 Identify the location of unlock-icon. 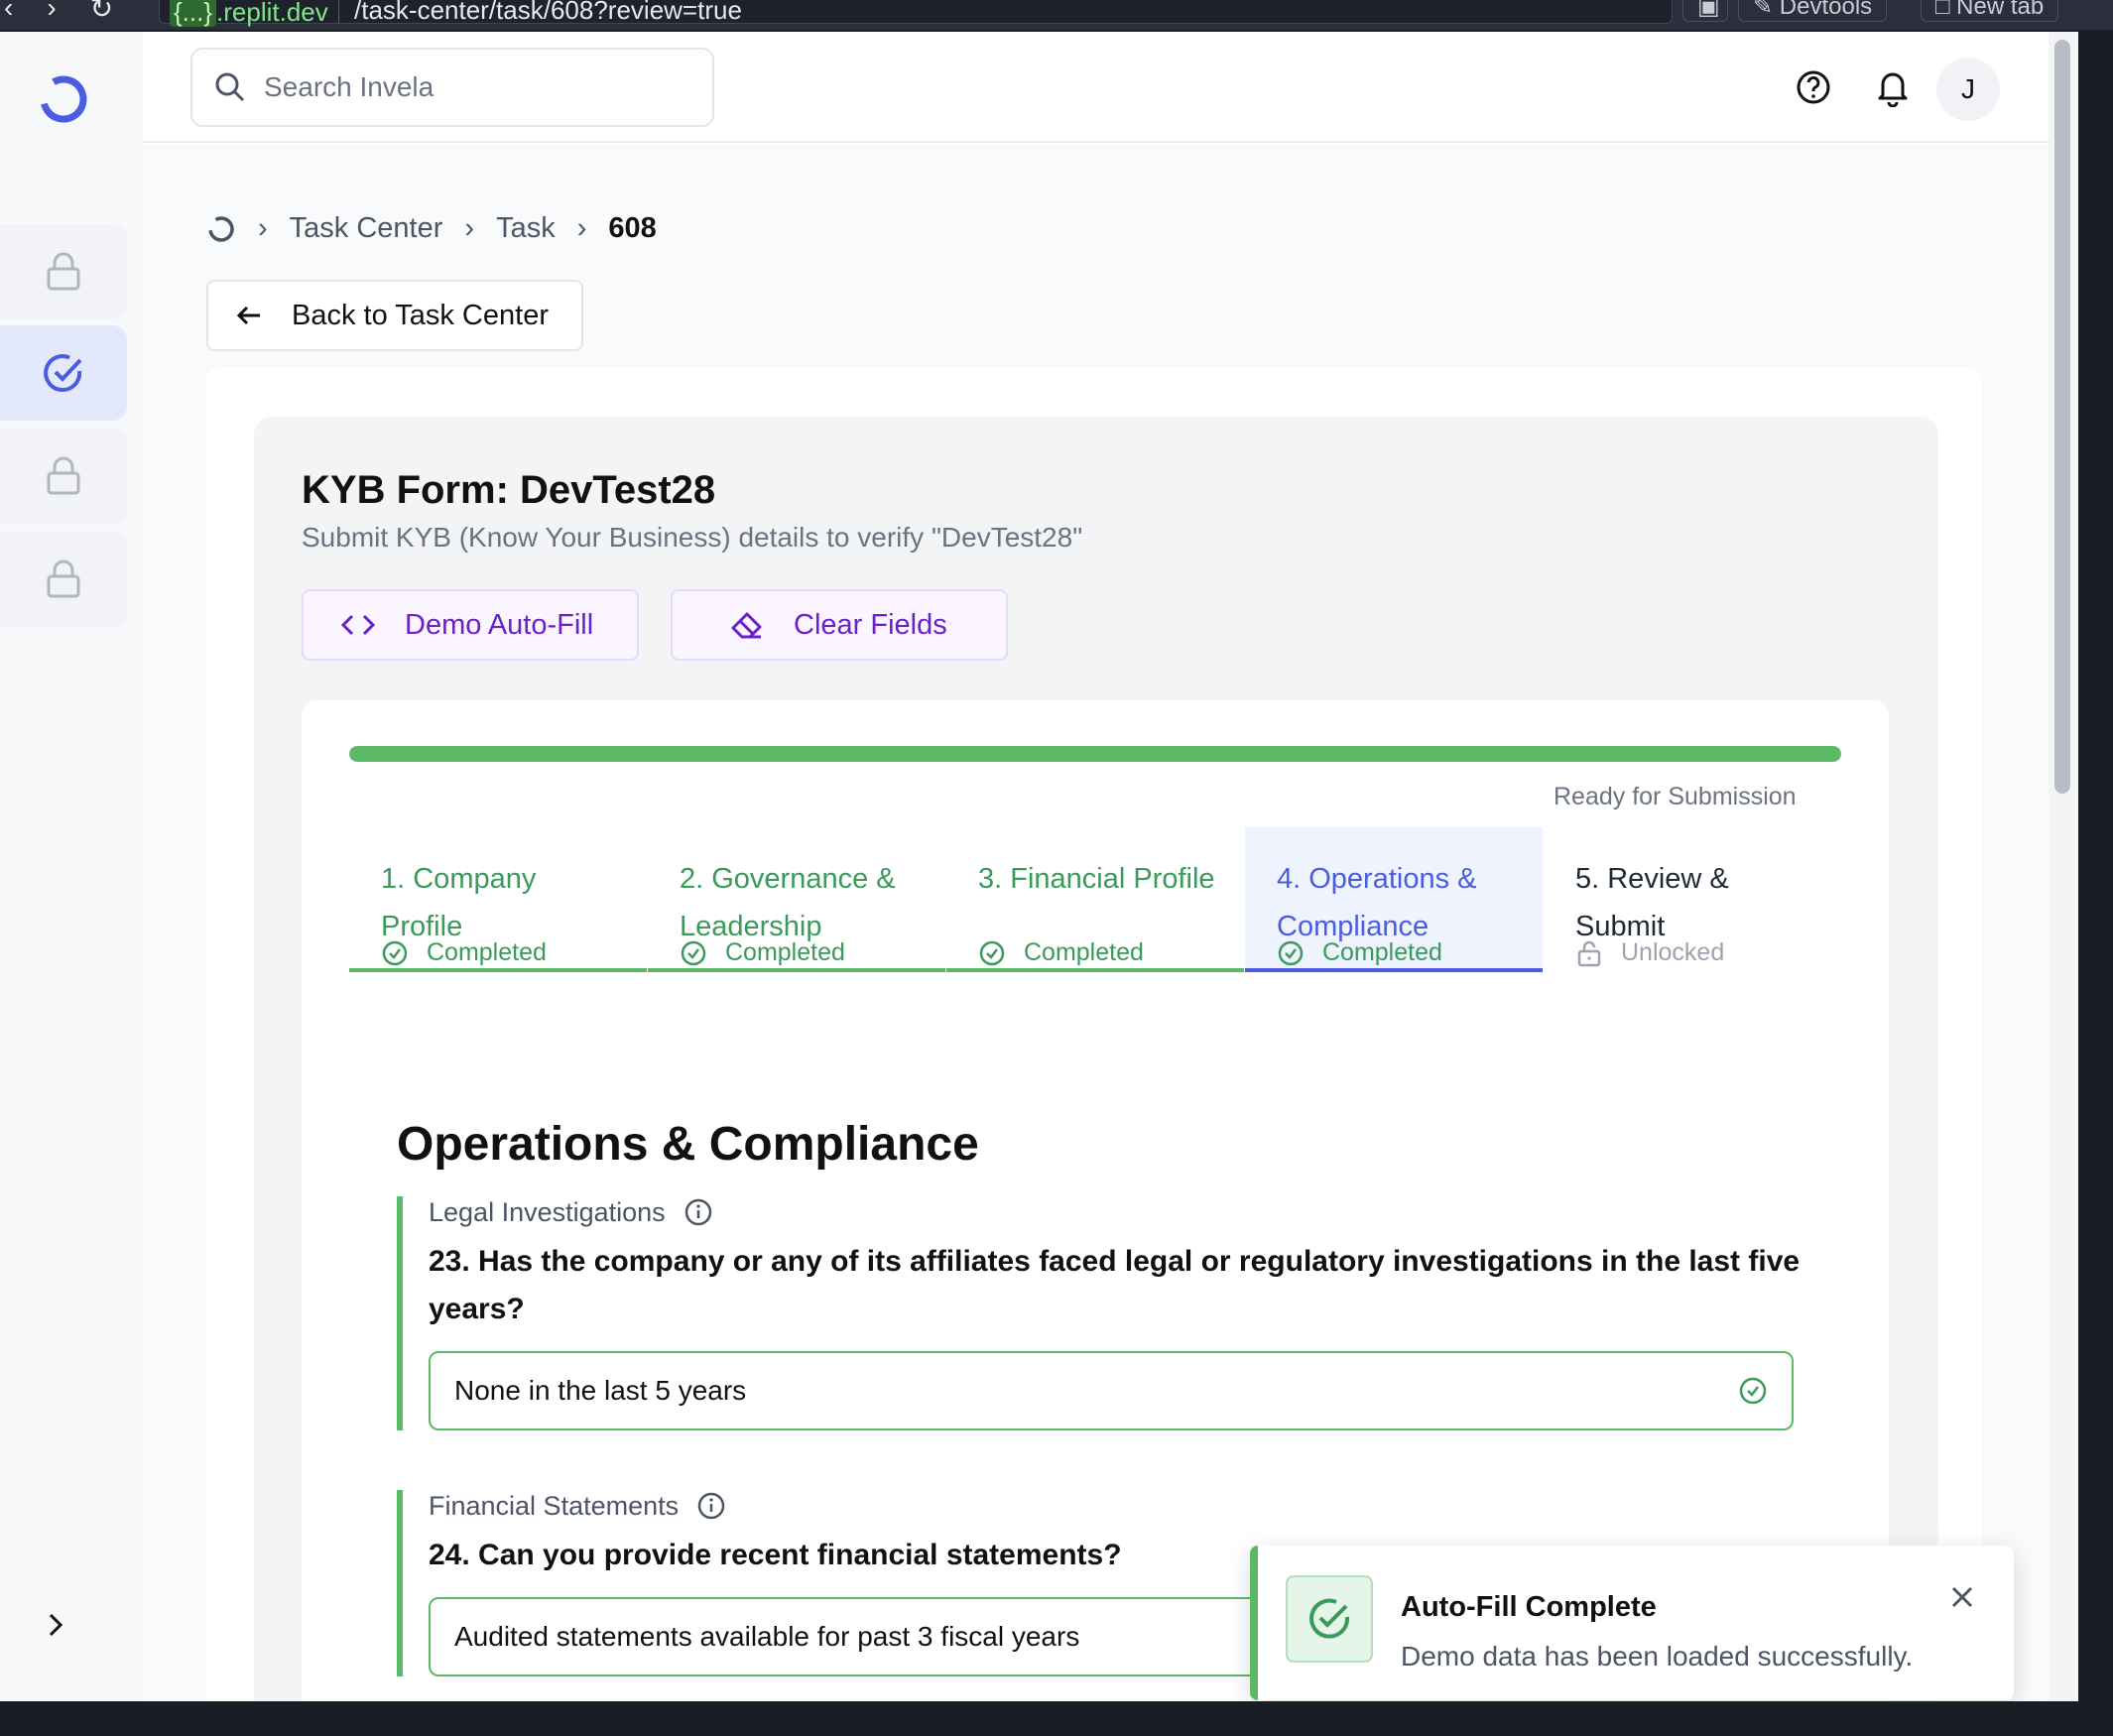
(1589, 953).